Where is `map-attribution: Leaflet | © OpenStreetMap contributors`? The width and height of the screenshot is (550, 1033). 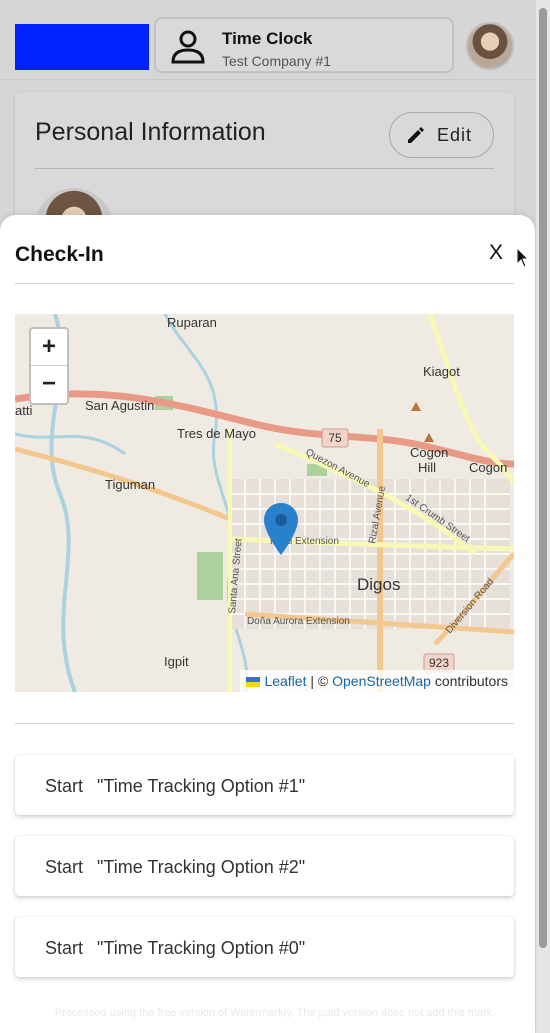
map-attribution: Leaflet | © OpenStreetMap contributors is located at coordinates (377, 681).